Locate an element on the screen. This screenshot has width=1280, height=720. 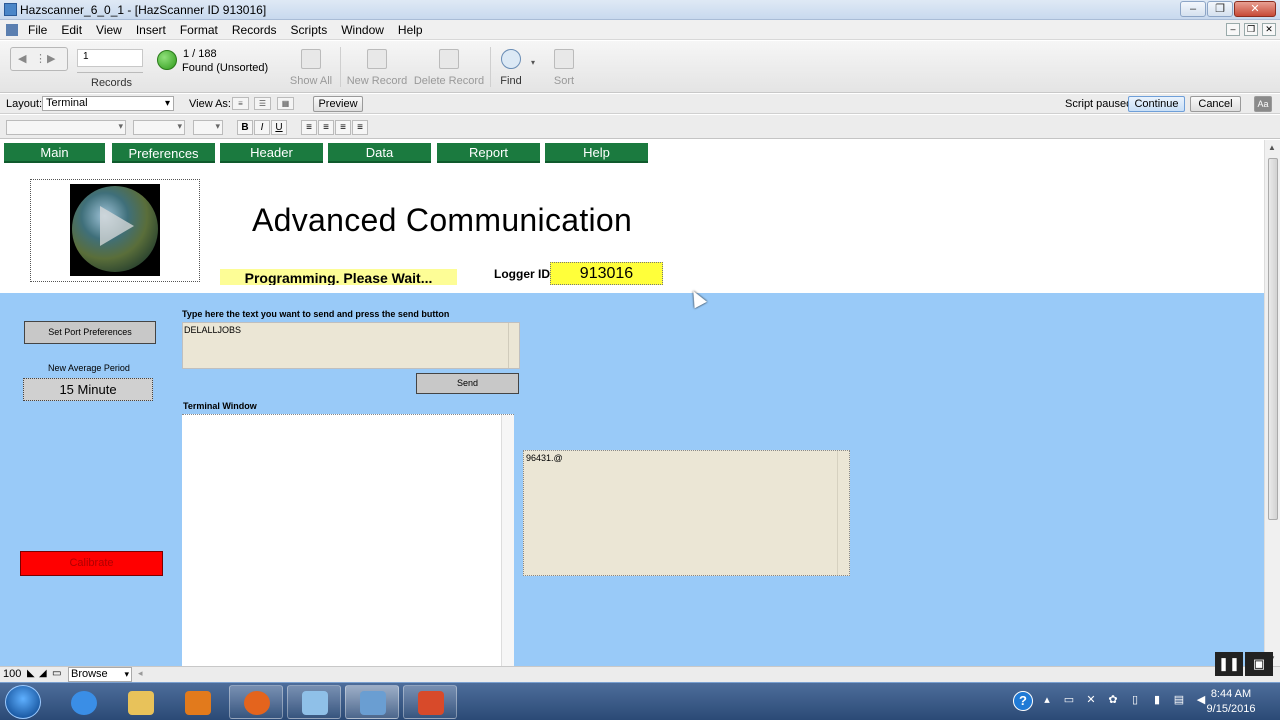
record-slider is located at coordinates (110, 71).